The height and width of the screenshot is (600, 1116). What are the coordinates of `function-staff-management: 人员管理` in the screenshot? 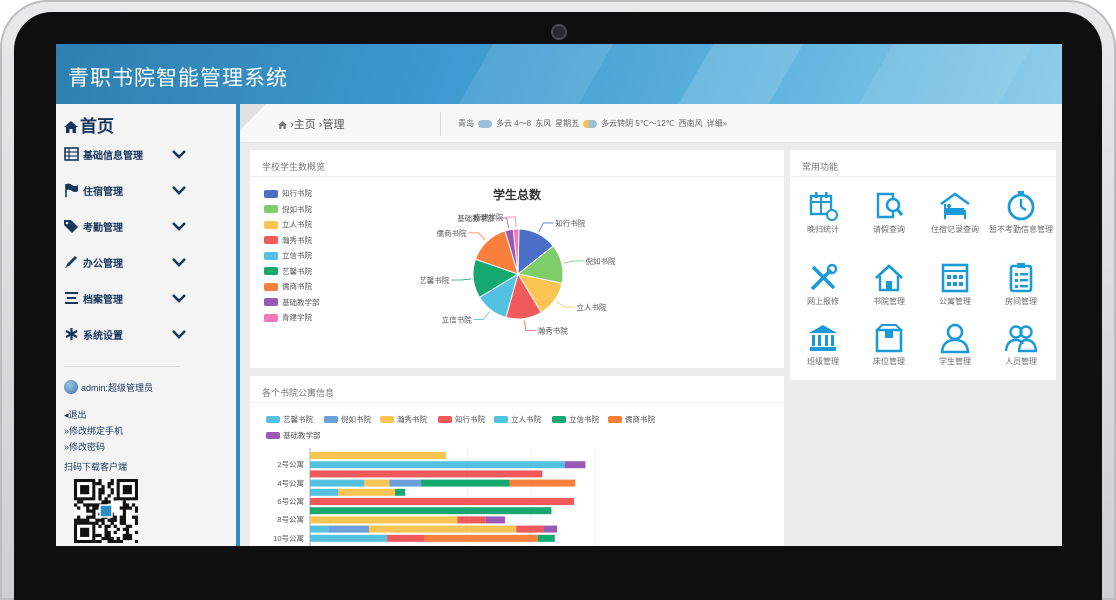 It's located at (1021, 344).